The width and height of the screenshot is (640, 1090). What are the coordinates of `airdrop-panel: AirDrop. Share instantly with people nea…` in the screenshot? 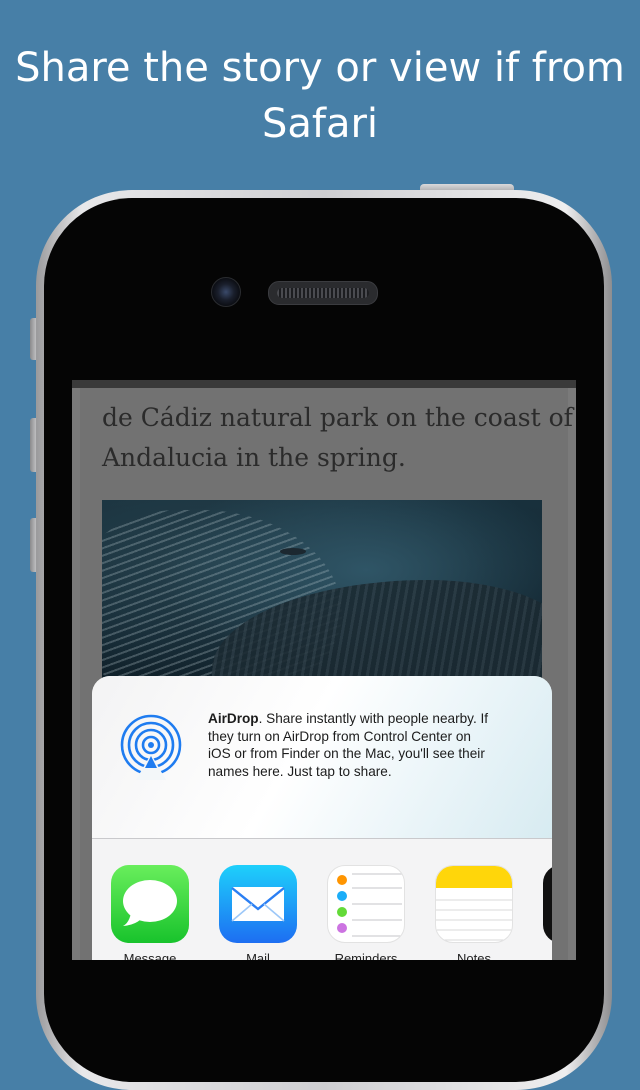 It's located at (322, 757).